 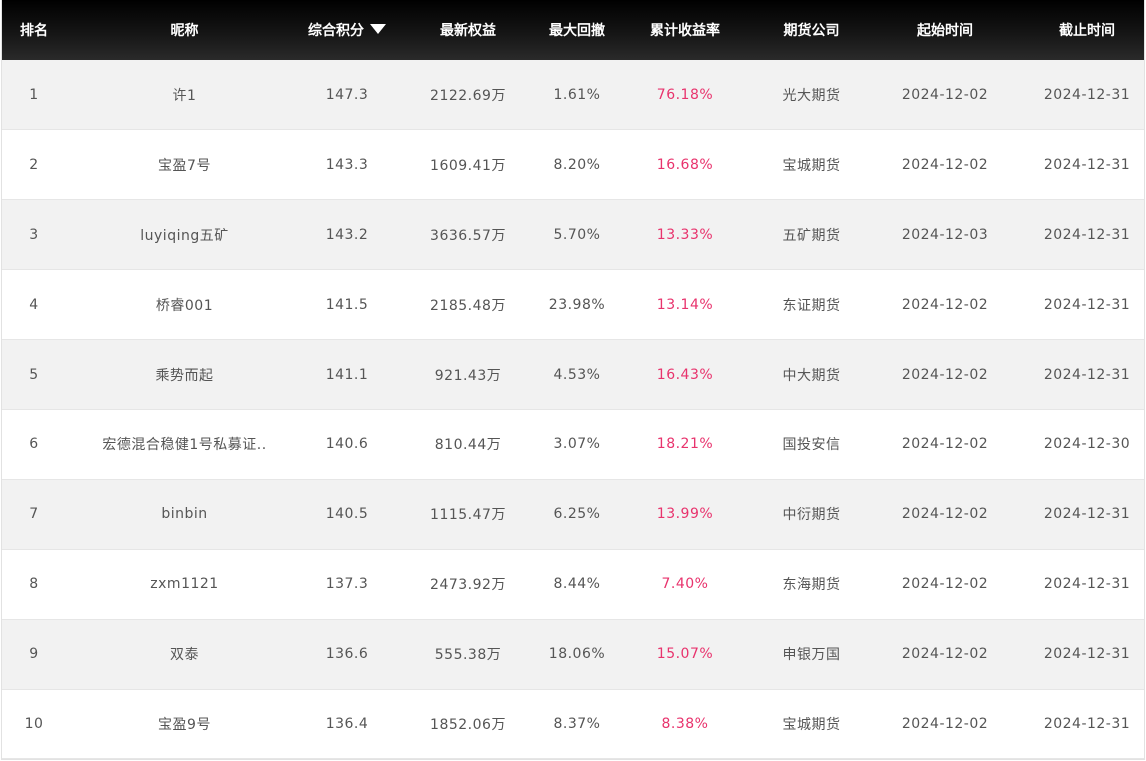 I want to click on cell-return: 16.43%, so click(x=685, y=374).